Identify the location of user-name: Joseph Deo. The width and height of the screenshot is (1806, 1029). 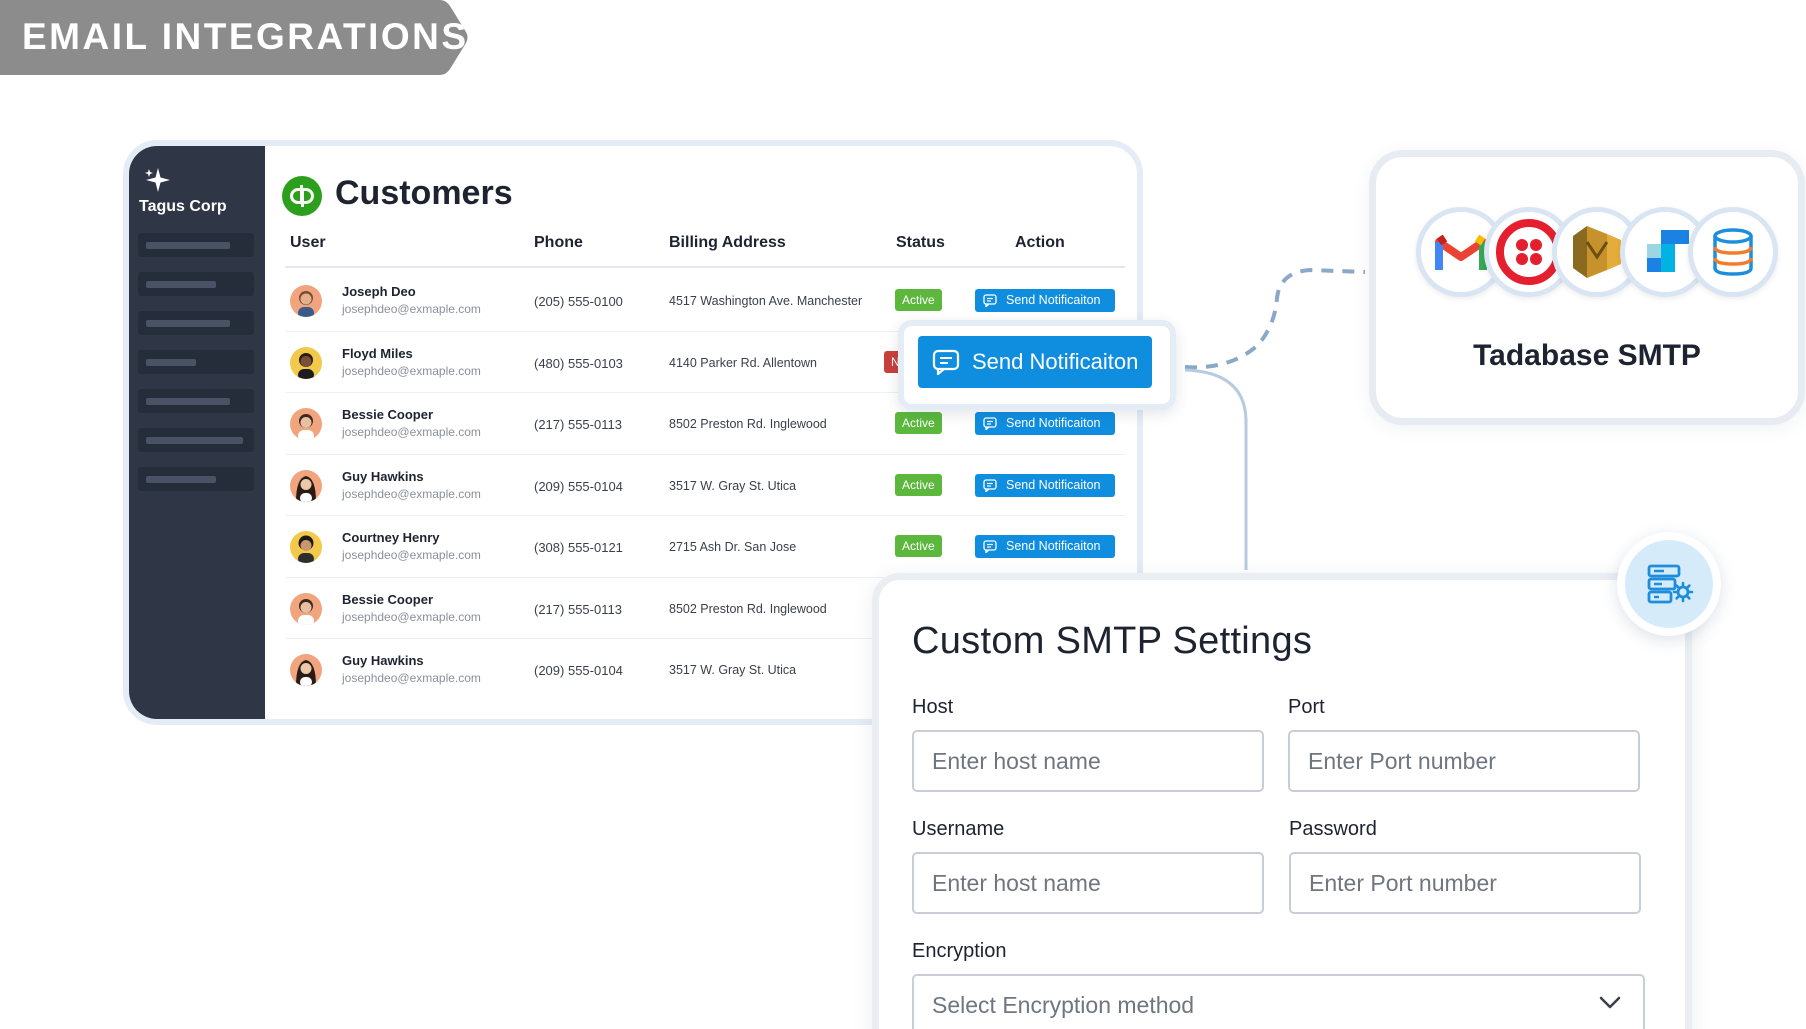
(379, 291).